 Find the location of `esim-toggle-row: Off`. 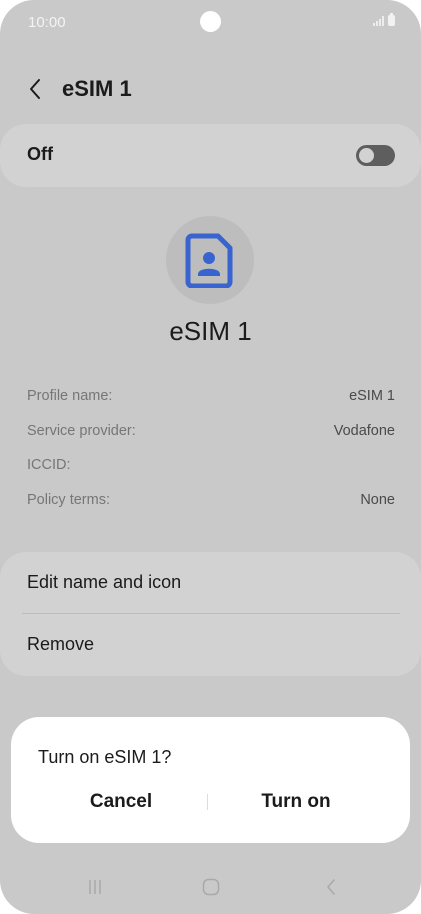

esim-toggle-row: Off is located at coordinates (210, 155).